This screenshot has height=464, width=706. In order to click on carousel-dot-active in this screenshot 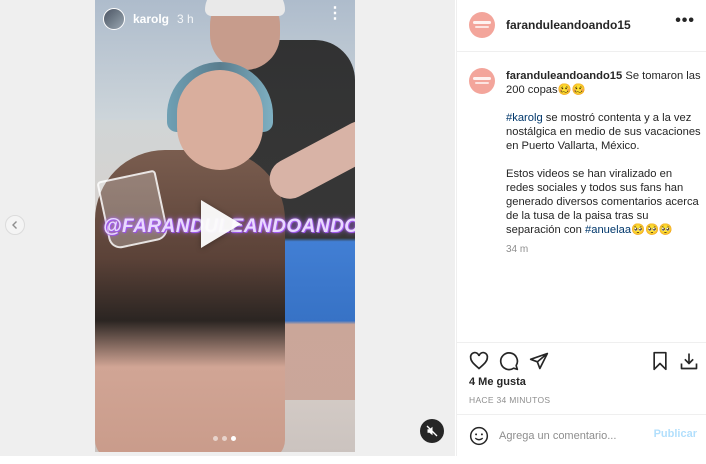, I will do `click(233, 438)`.